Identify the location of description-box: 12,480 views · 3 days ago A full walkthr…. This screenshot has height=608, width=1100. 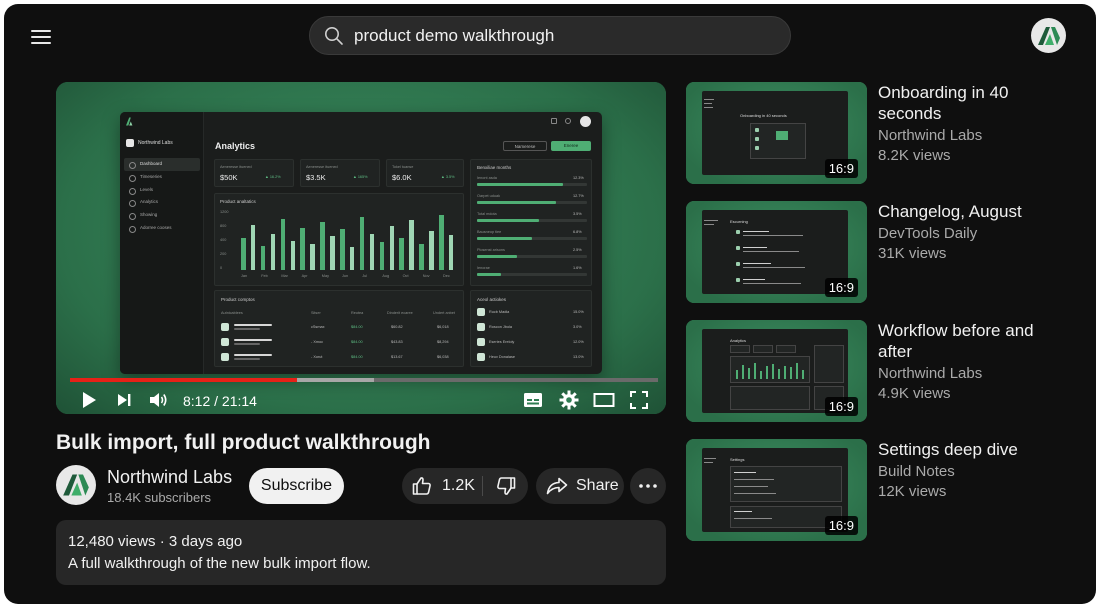
(361, 552).